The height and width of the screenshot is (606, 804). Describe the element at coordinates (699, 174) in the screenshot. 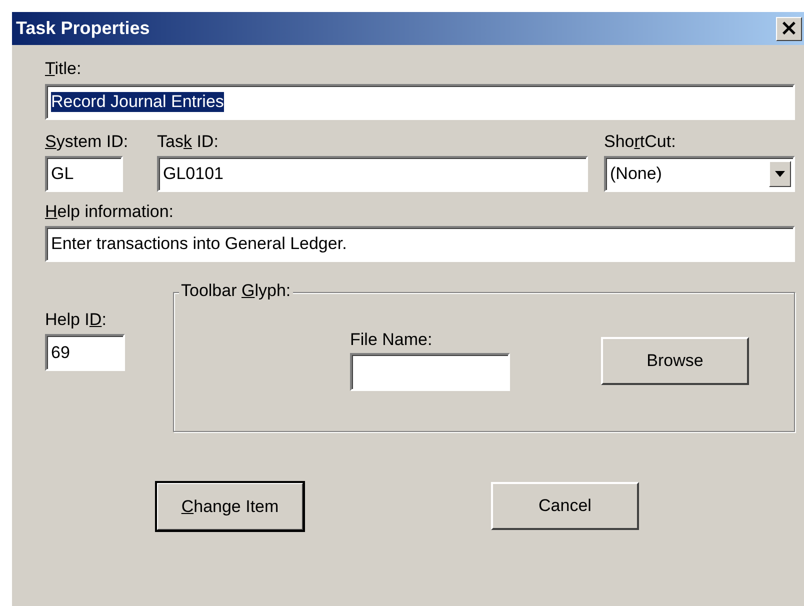

I see `shortcut-dropdown: (None)` at that location.